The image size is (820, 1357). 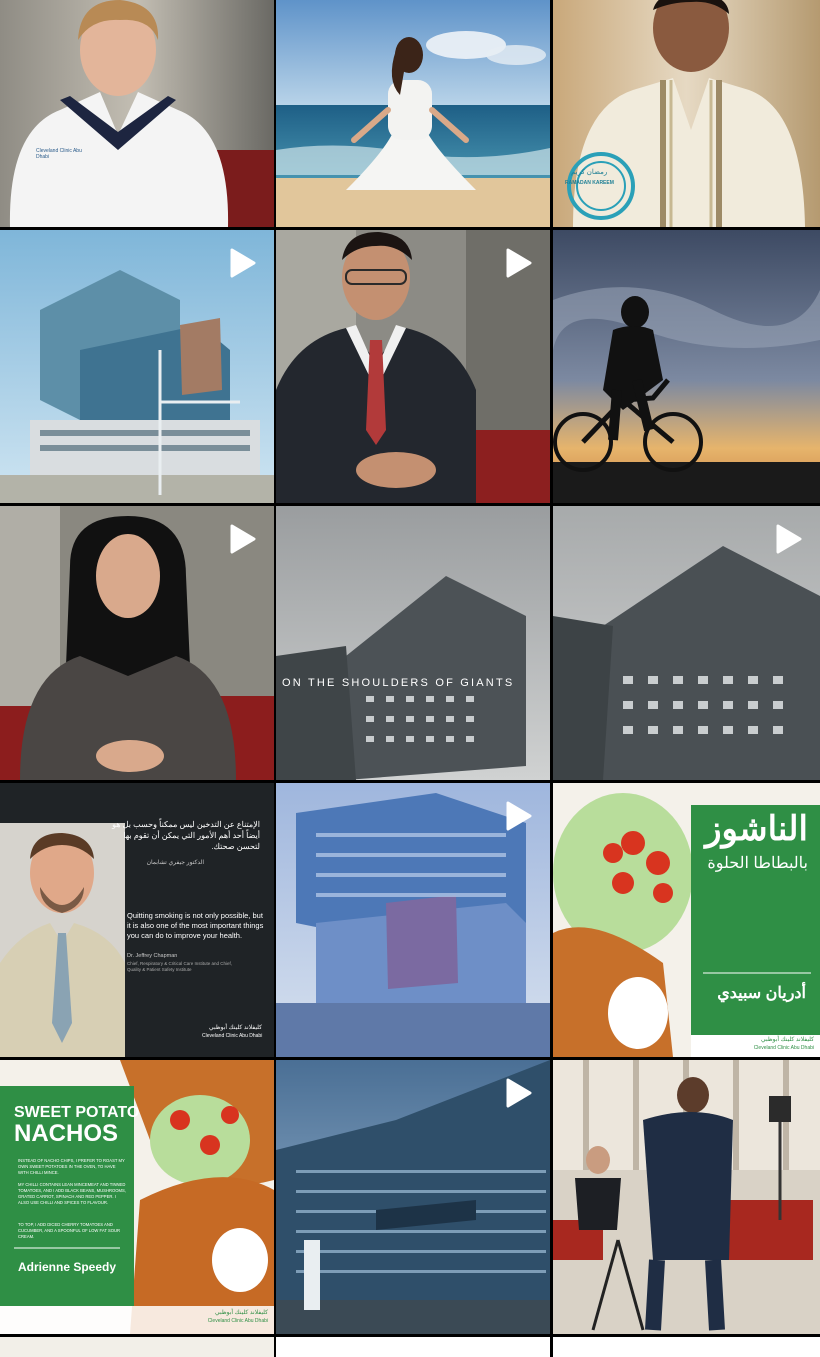 What do you see at coordinates (137, 366) in the screenshot?
I see `grid-post-hospital-building` at bounding box center [137, 366].